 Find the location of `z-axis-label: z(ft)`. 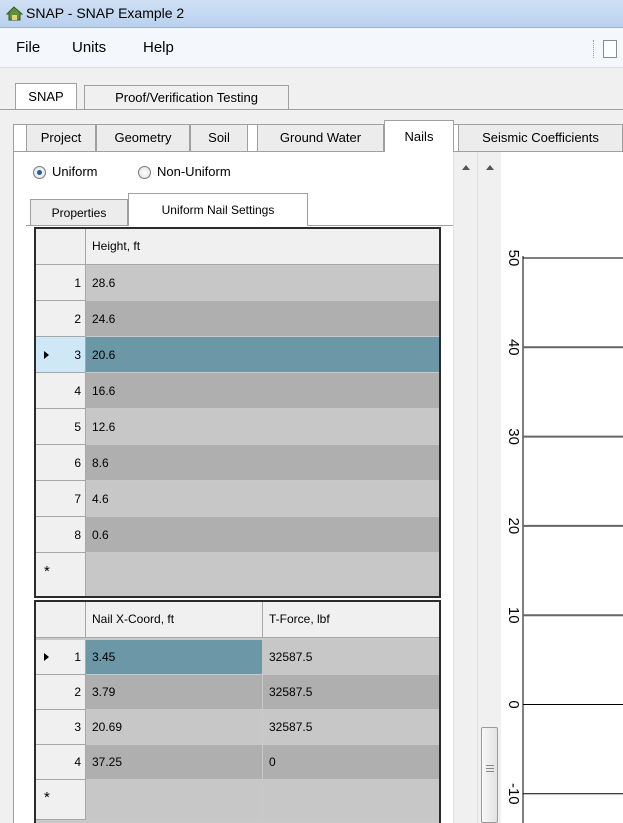

z-axis-label: z(ft) is located at coordinates (503, 625).